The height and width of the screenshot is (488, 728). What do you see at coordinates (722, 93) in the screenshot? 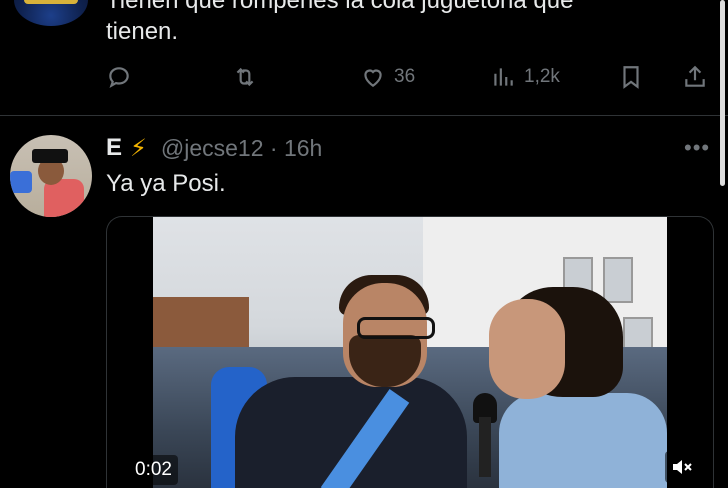
I see `scrollbar` at bounding box center [722, 93].